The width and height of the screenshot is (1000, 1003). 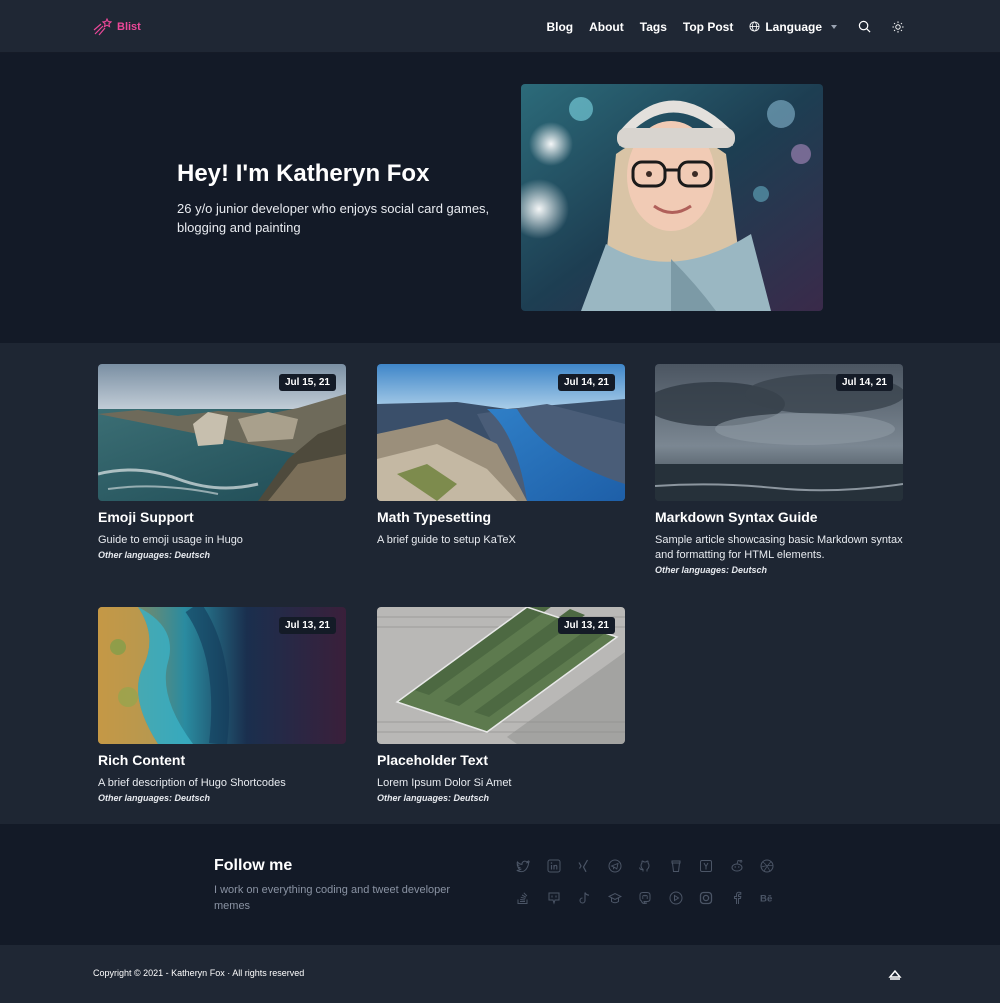 What do you see at coordinates (523, 866) in the screenshot?
I see `twitter-icon` at bounding box center [523, 866].